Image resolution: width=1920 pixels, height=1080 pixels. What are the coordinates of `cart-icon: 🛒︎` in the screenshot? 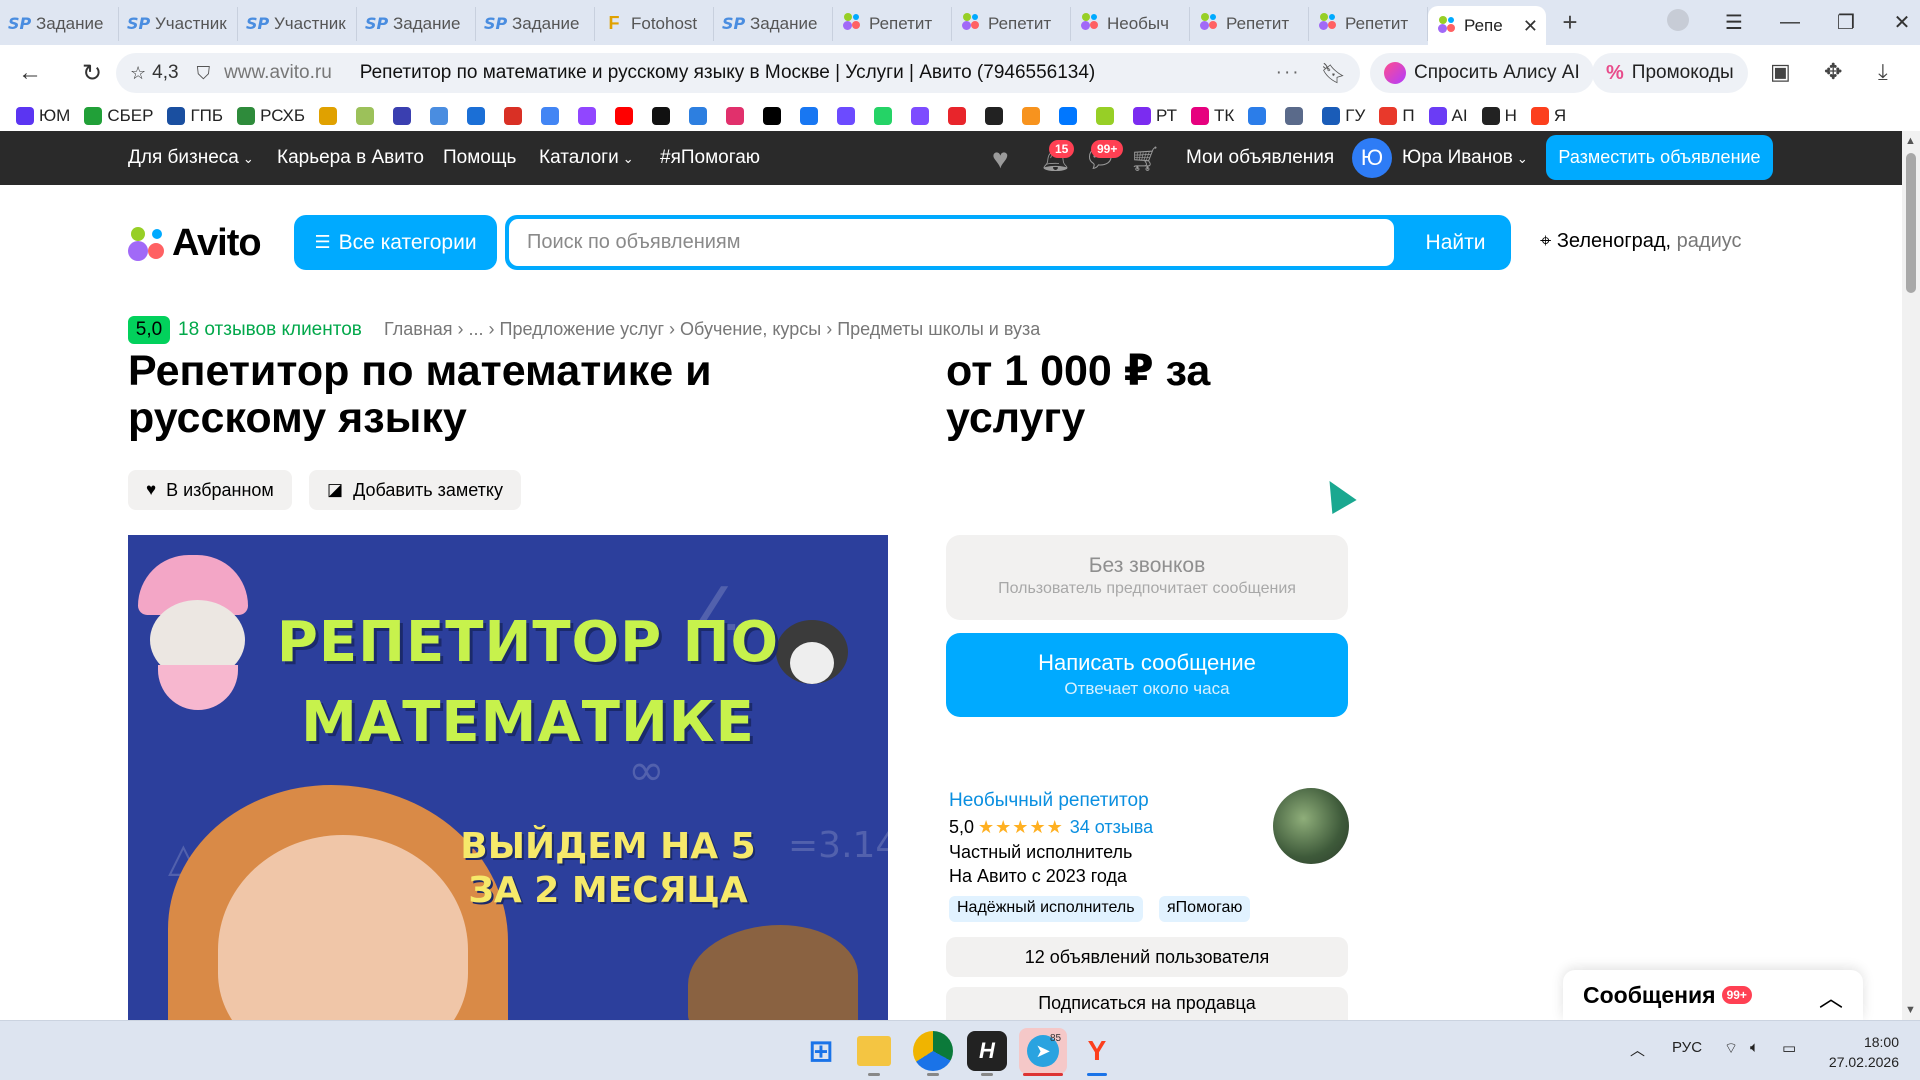 It's located at (1145, 159).